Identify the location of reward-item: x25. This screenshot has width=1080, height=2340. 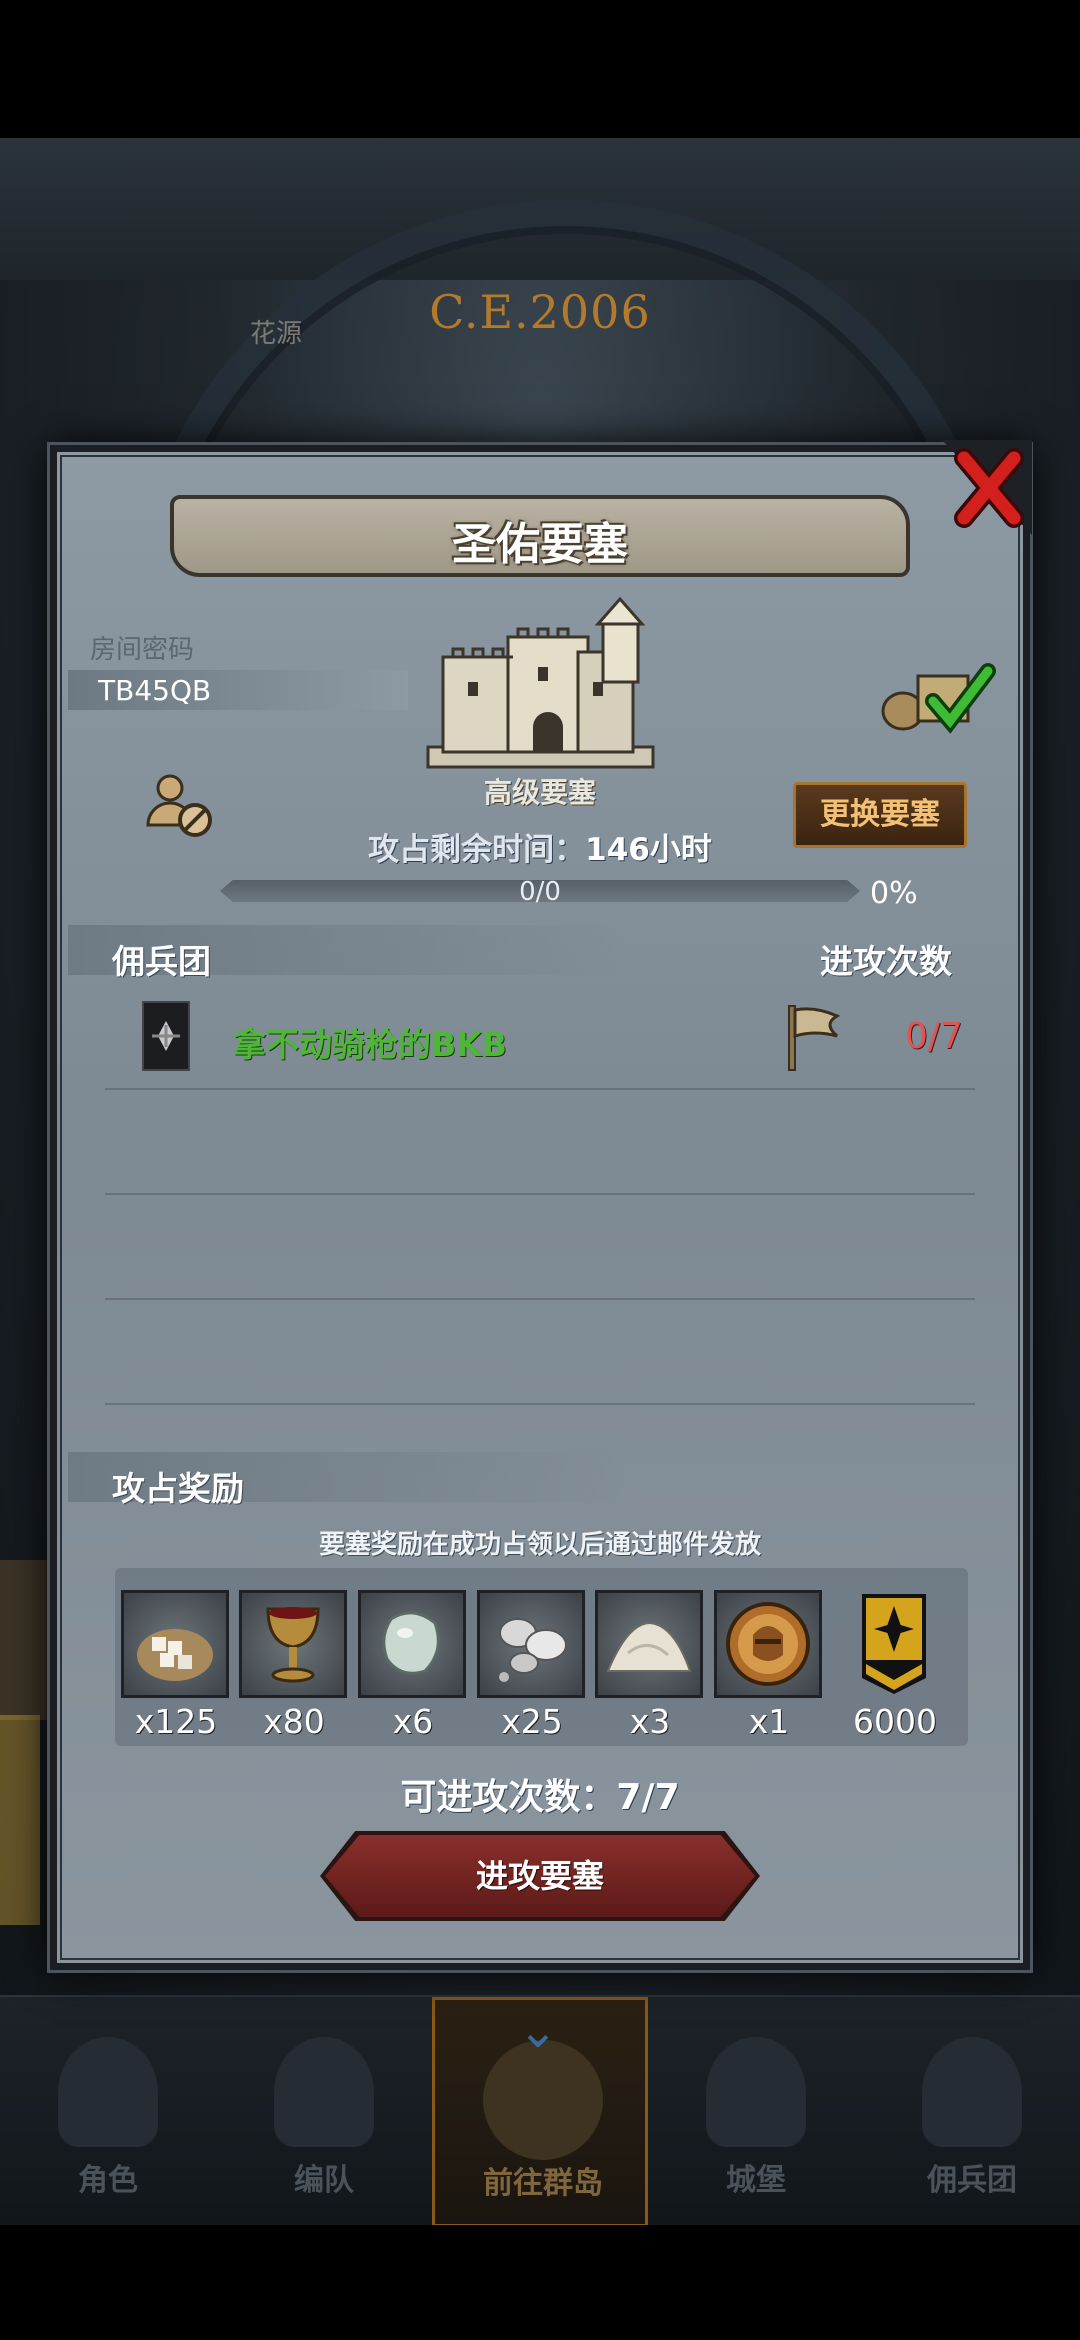
(532, 1665).